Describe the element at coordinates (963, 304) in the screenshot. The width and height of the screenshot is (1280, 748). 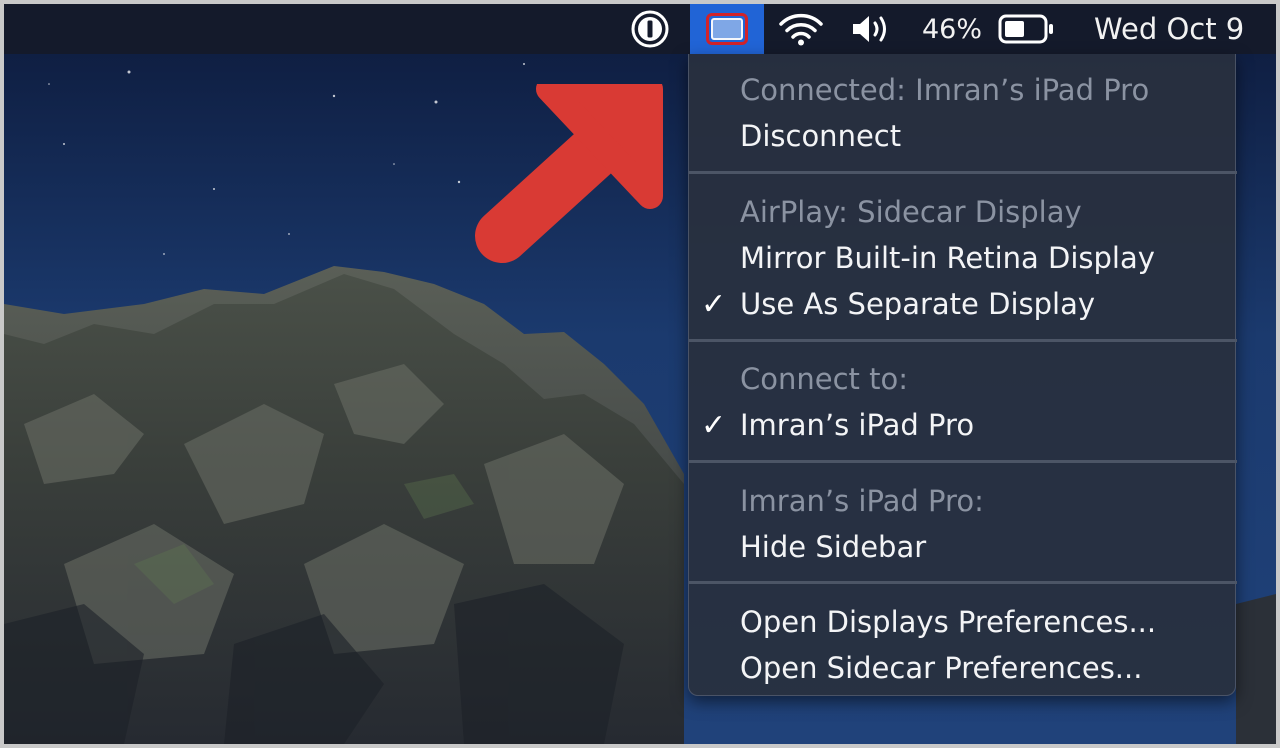
I see `menu-item-separate-display: ✓ Use As Separate Display` at that location.